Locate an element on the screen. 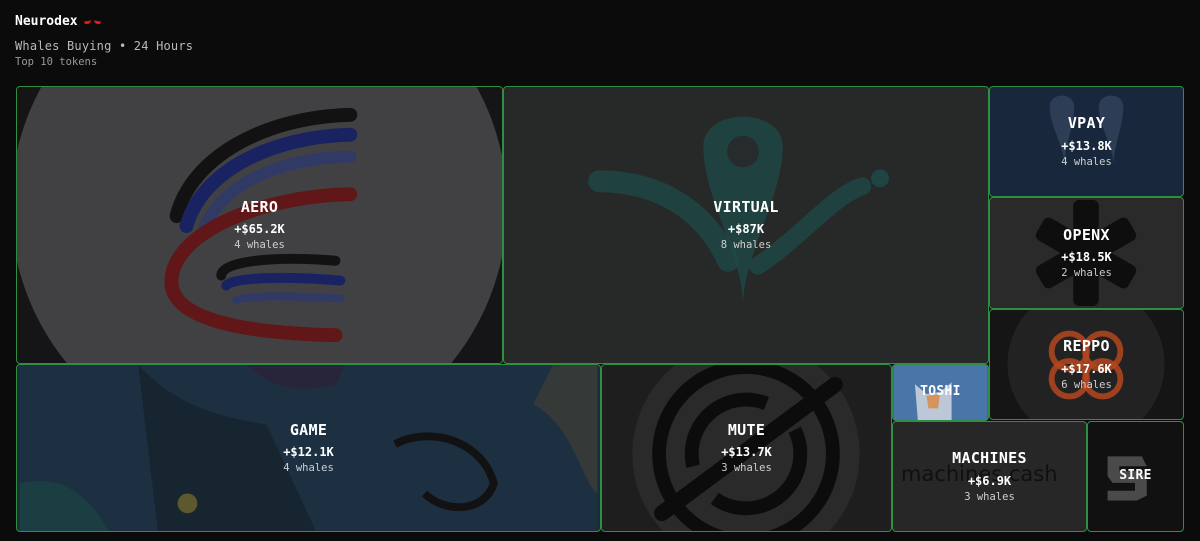 Image resolution: width=1200 pixels, height=541 pixels. token-amount: +$13.8K is located at coordinates (1086, 145).